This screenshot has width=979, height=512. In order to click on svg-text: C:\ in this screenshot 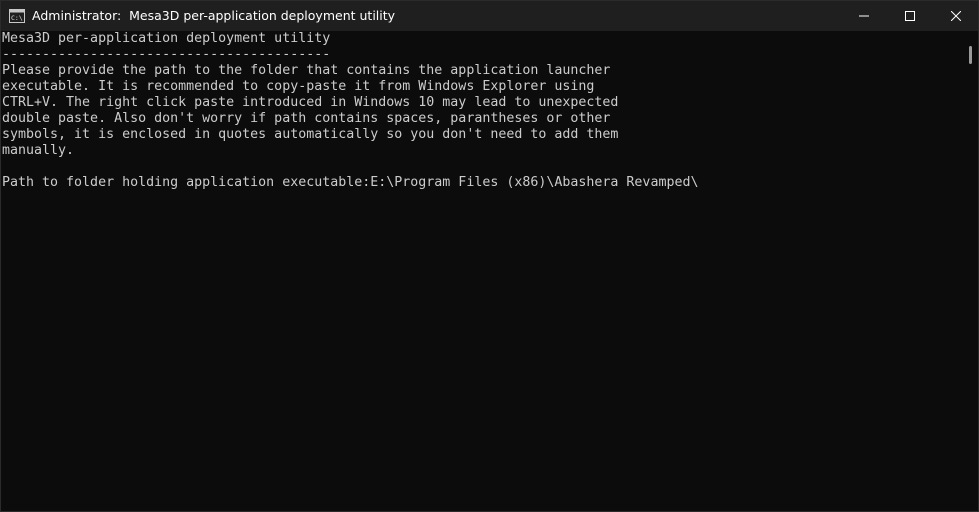, I will do `click(17, 18)`.